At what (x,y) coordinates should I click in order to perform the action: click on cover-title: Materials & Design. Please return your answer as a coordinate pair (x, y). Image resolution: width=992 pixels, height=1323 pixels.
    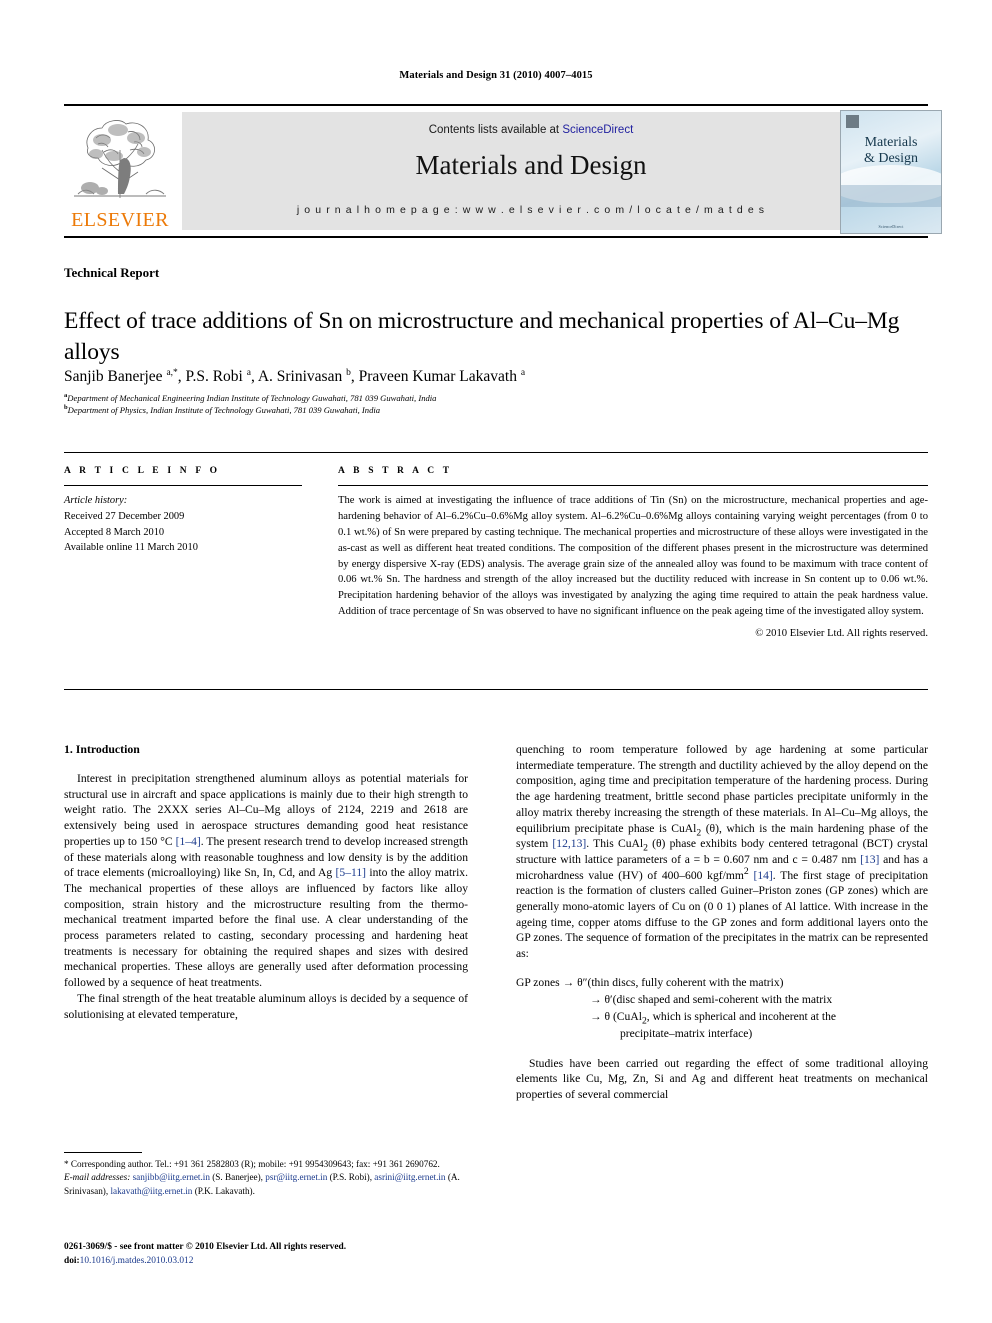
    Looking at the image, I should click on (891, 151).